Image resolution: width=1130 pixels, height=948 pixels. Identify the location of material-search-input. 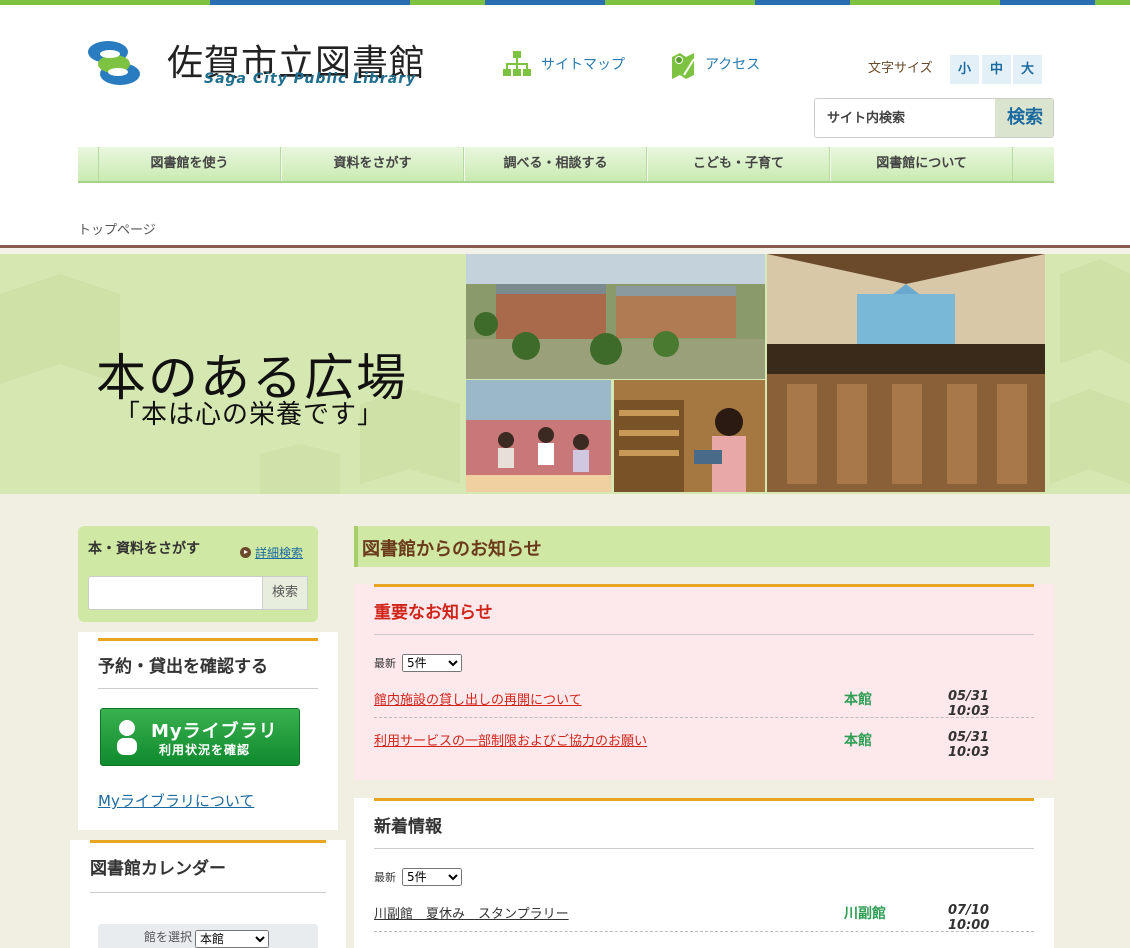
(175, 593).